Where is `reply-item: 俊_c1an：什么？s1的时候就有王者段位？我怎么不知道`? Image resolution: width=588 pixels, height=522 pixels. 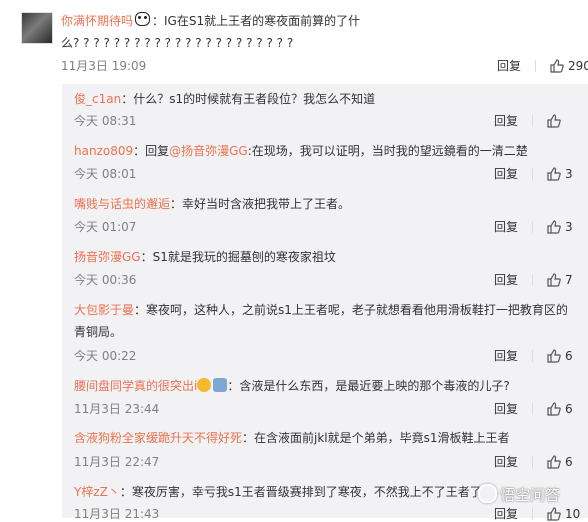
reply-item: 俊_c1an：什么？s1的时候就有王者段位？我怎么不知道 is located at coordinates (324, 99).